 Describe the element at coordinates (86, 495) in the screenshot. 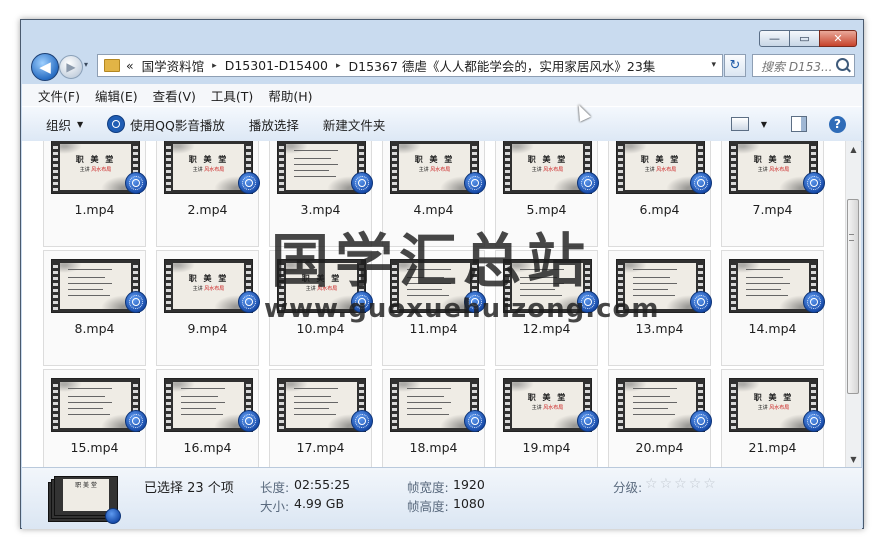

I see `thumbnail-face: 职 美 堂` at that location.